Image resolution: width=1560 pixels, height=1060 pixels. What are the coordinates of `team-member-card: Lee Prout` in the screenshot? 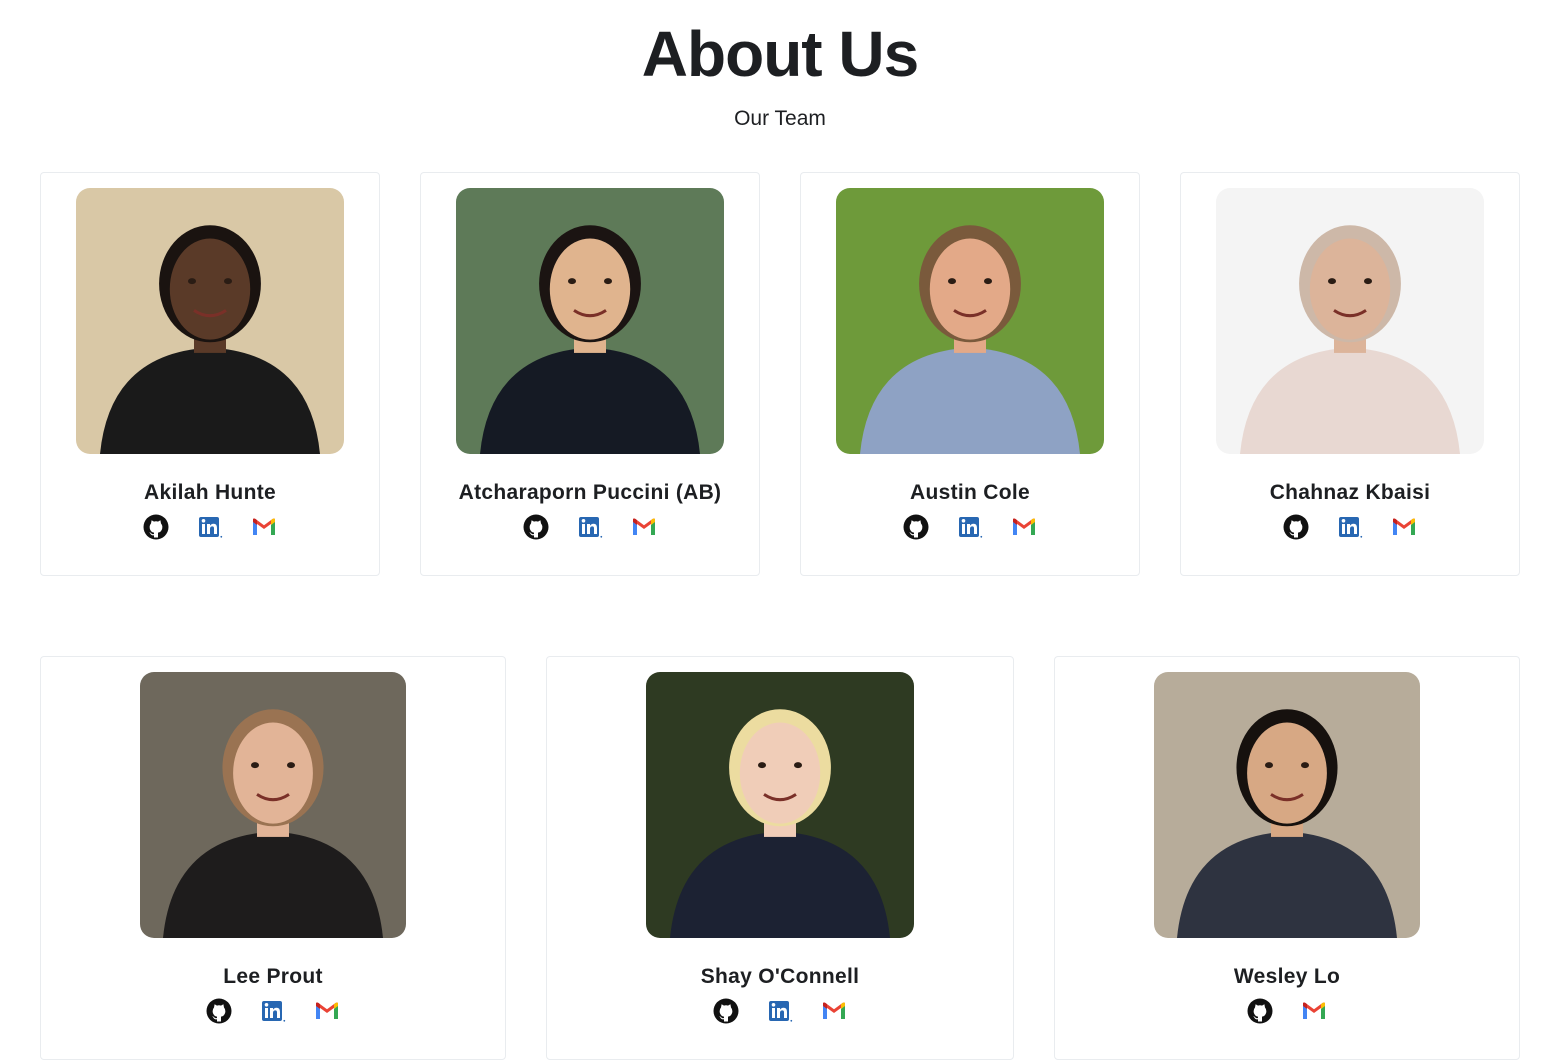 It's located at (273, 858).